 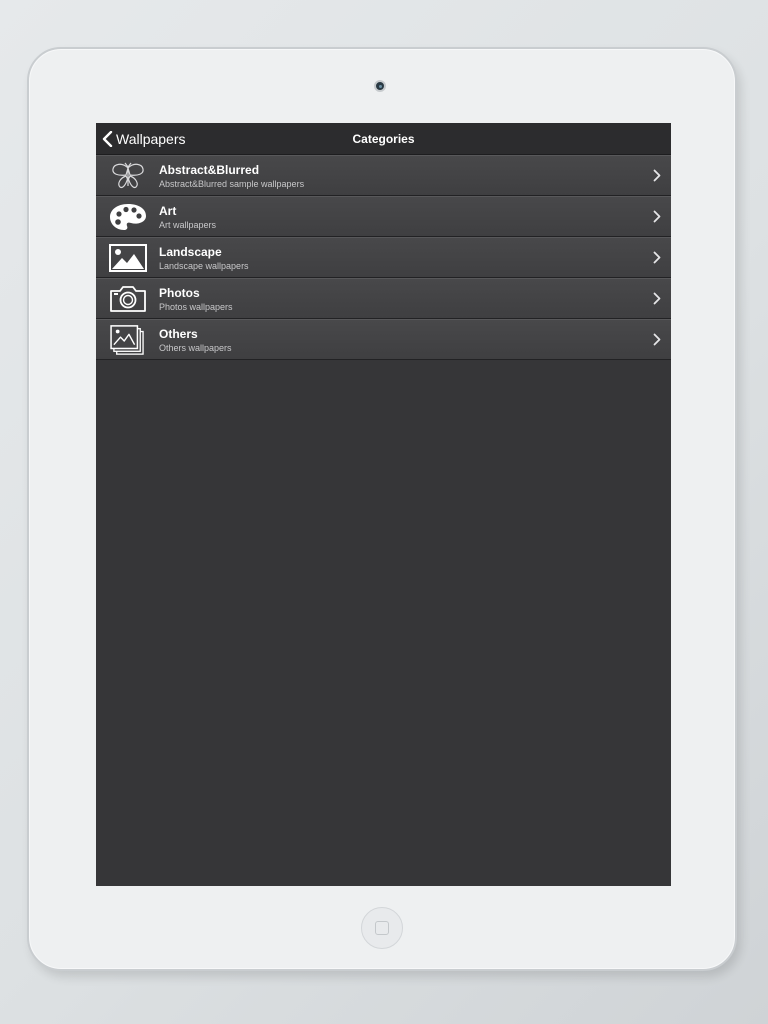 I want to click on palette-icon, so click(x=128, y=217).